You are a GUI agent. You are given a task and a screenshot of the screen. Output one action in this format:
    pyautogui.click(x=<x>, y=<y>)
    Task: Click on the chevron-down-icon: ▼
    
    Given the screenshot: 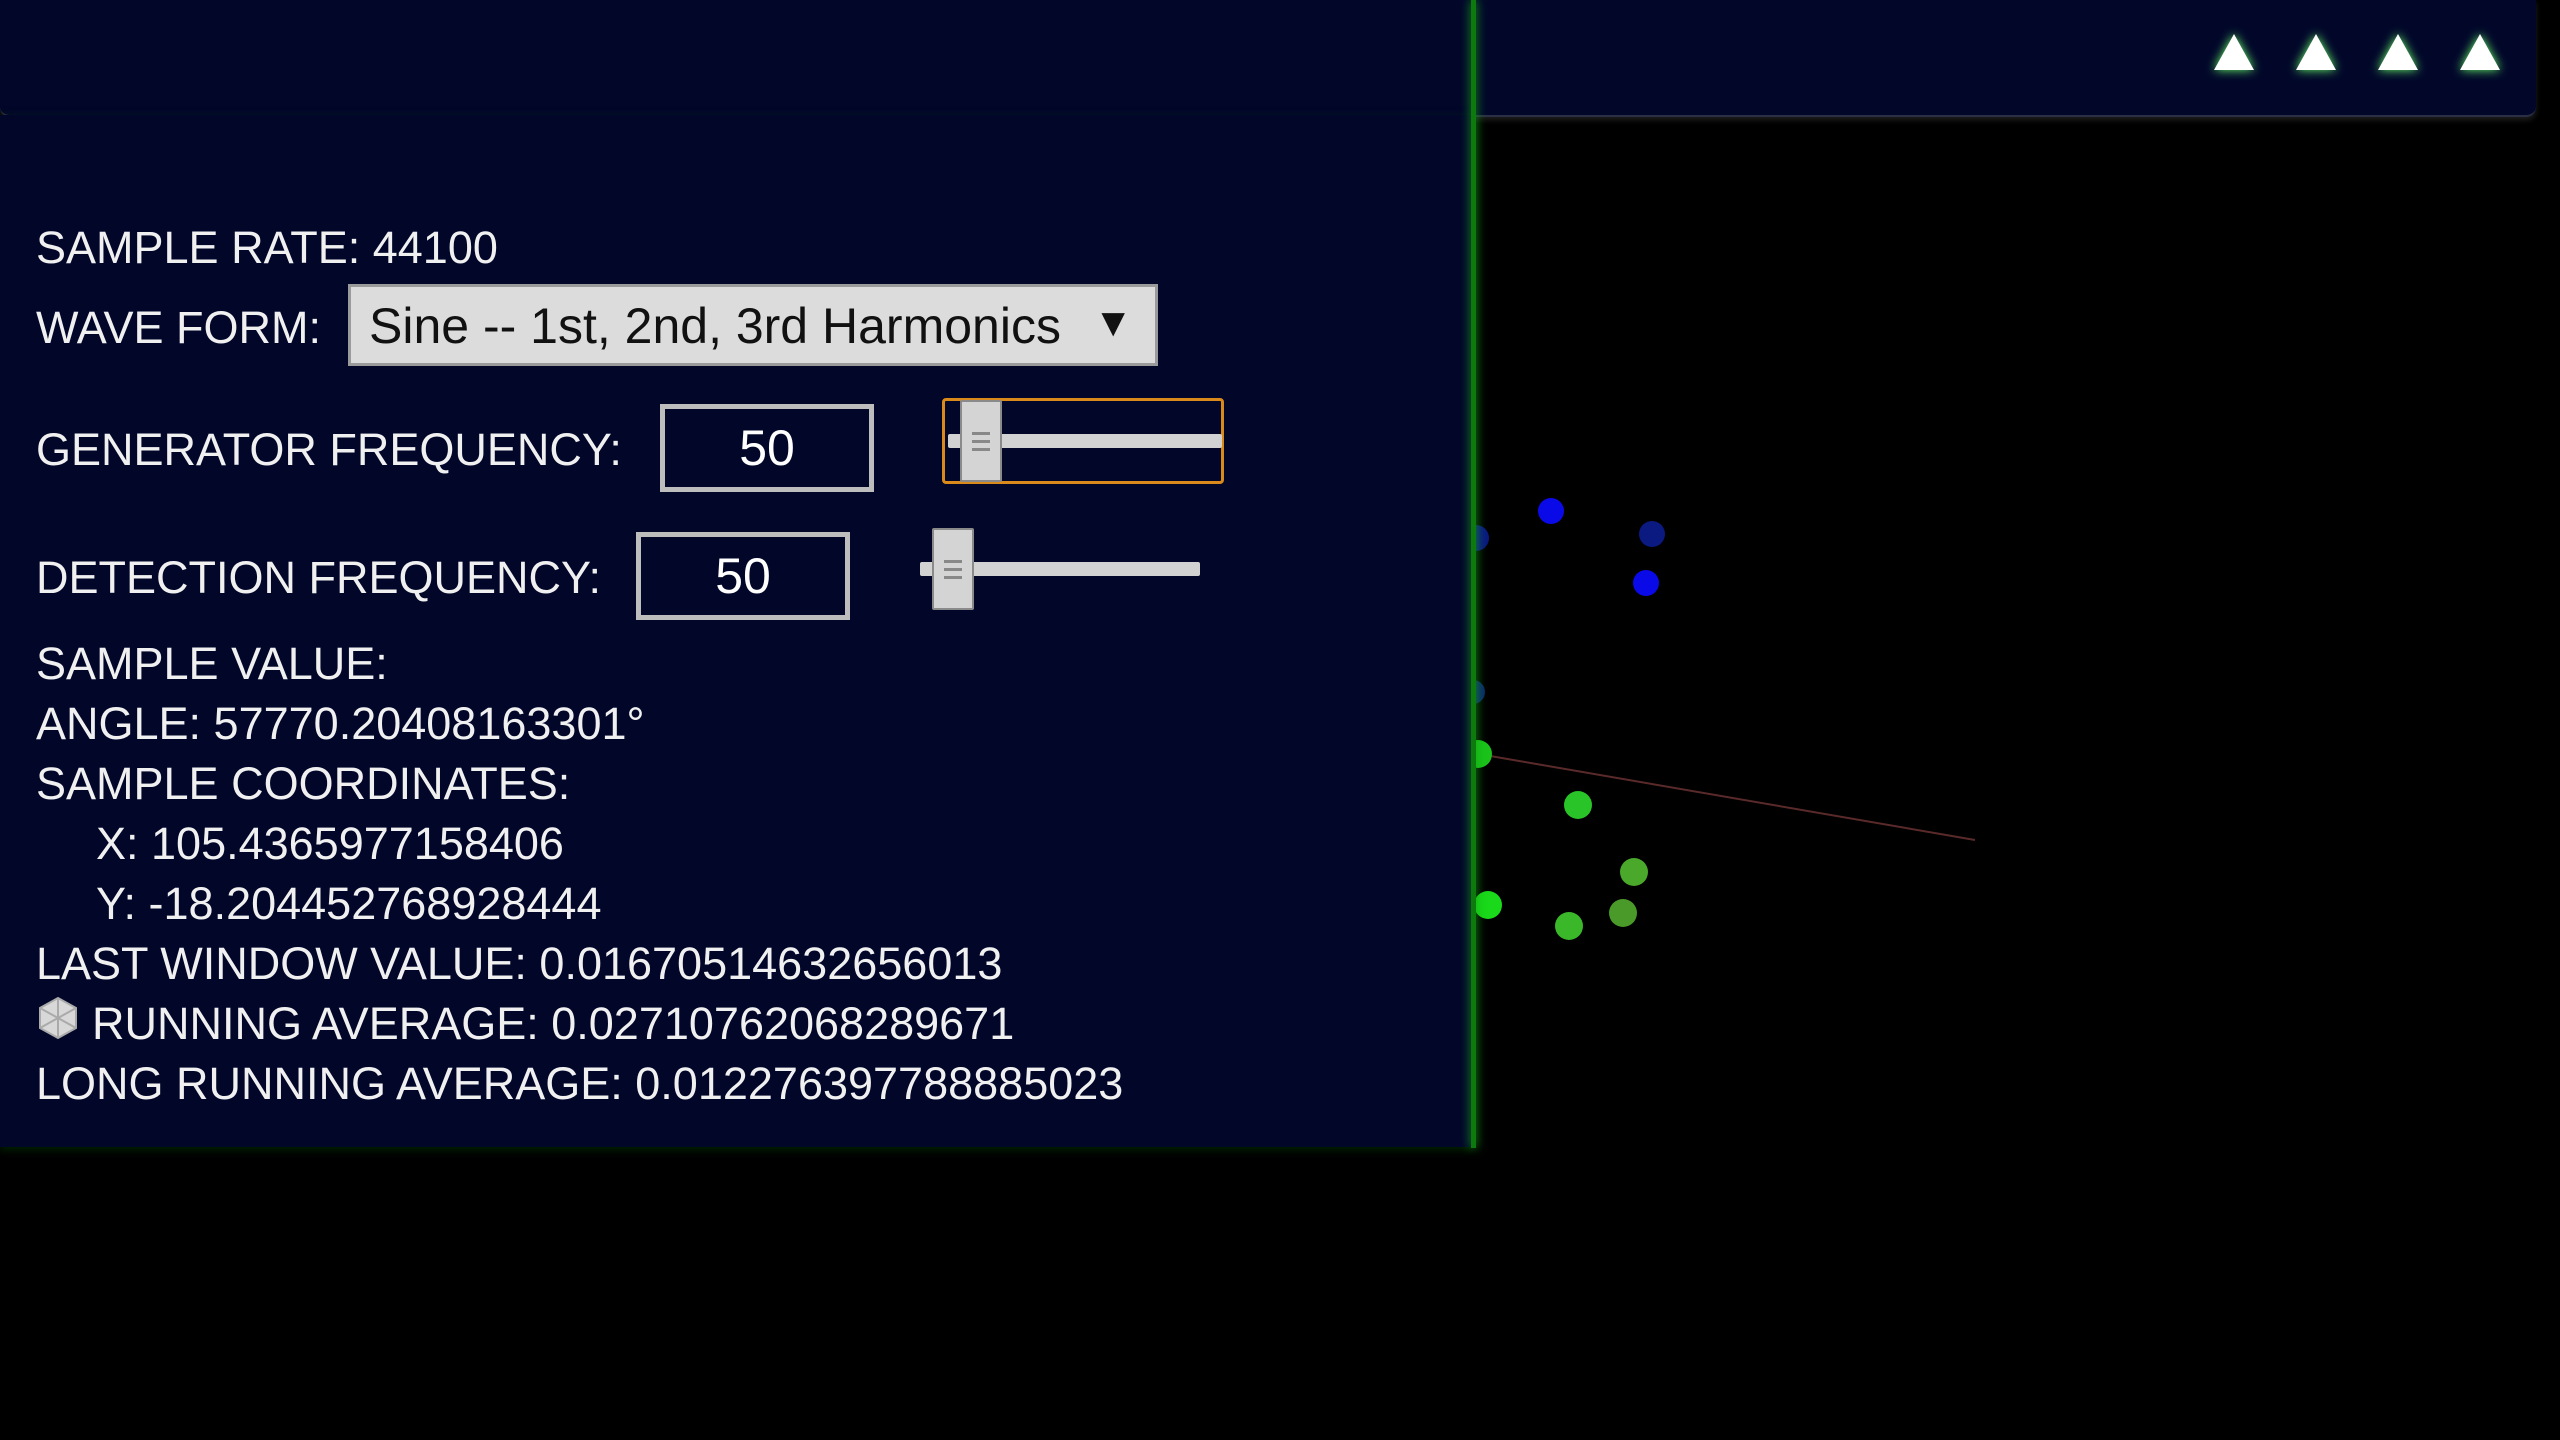 What is the action you would take?
    pyautogui.click(x=1113, y=323)
    